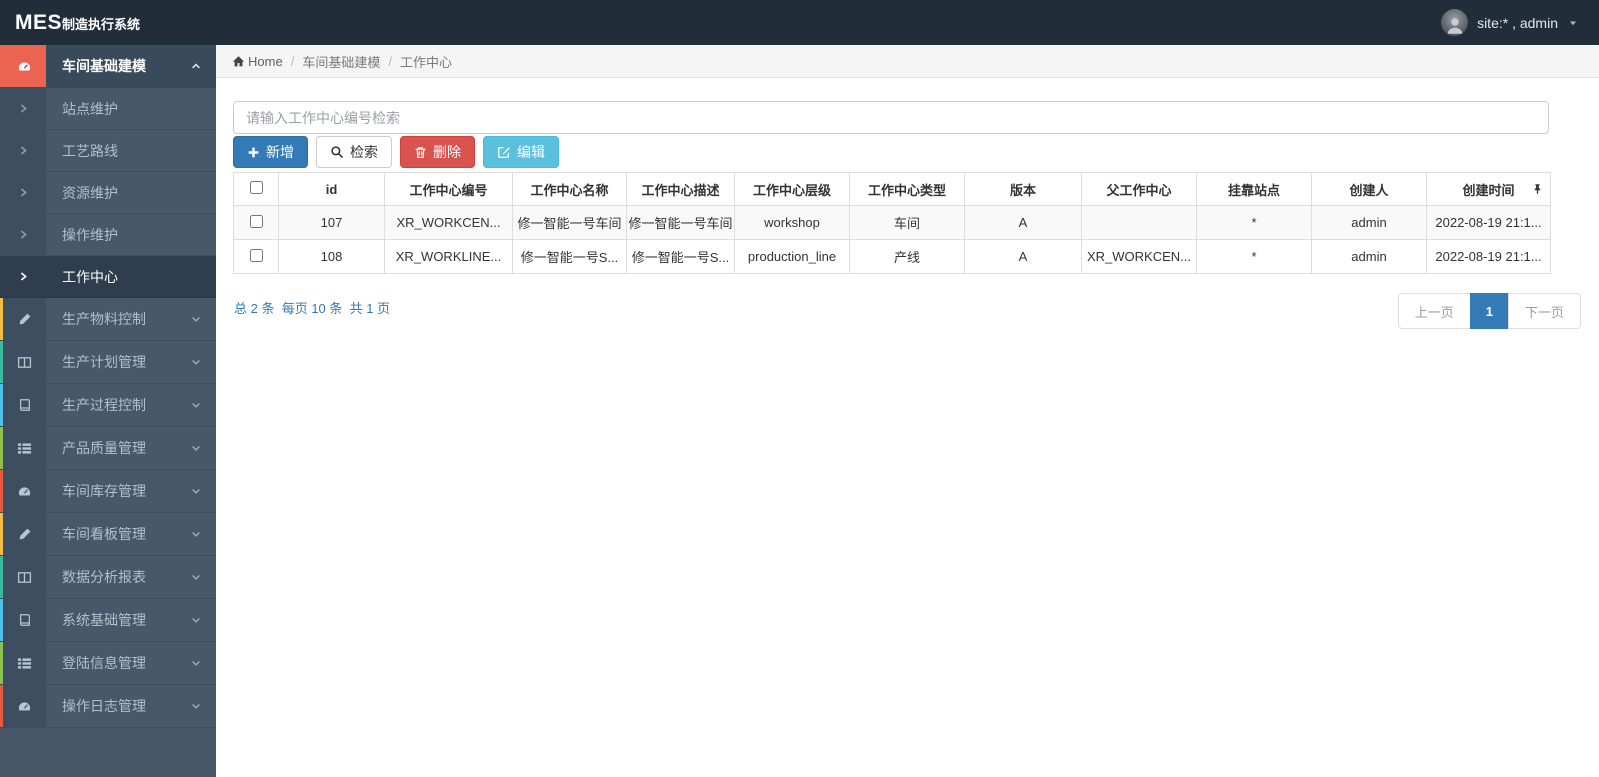  I want to click on pencil-icon, so click(25, 534).